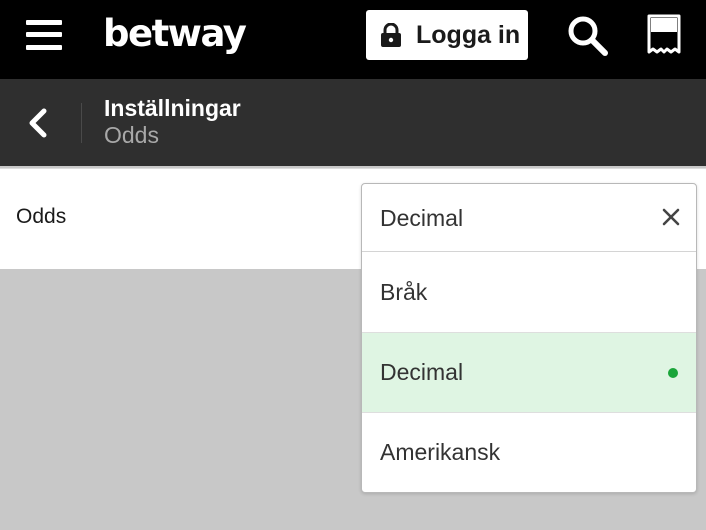 This screenshot has width=706, height=530. I want to click on dropdown-option-decimal: Decimal, so click(529, 373).